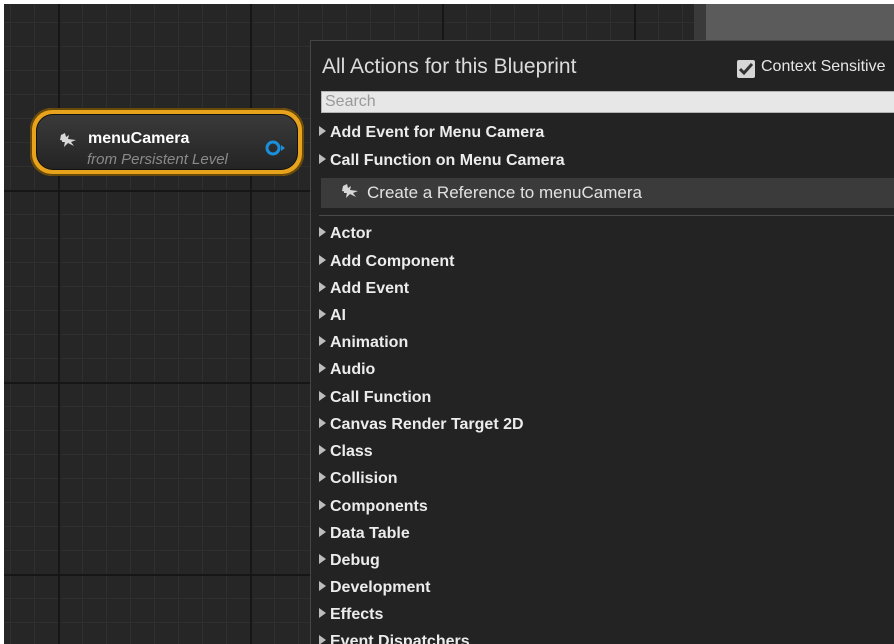 This screenshot has height=644, width=894. What do you see at coordinates (392, 261) in the screenshot?
I see `category-label: Add Component` at bounding box center [392, 261].